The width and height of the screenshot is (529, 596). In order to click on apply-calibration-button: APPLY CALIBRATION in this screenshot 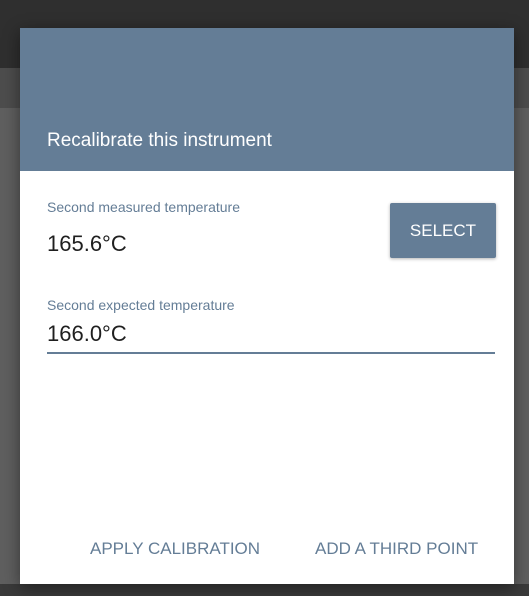, I will do `click(175, 549)`.